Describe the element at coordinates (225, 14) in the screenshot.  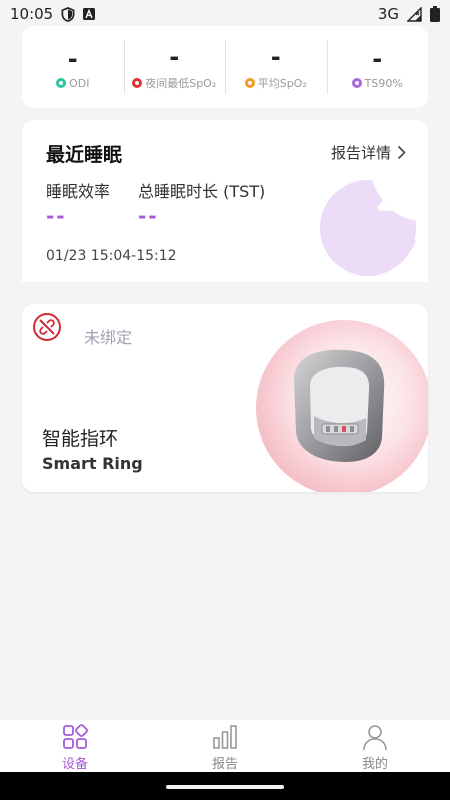
I see `status-bar: 10:05 3G` at that location.